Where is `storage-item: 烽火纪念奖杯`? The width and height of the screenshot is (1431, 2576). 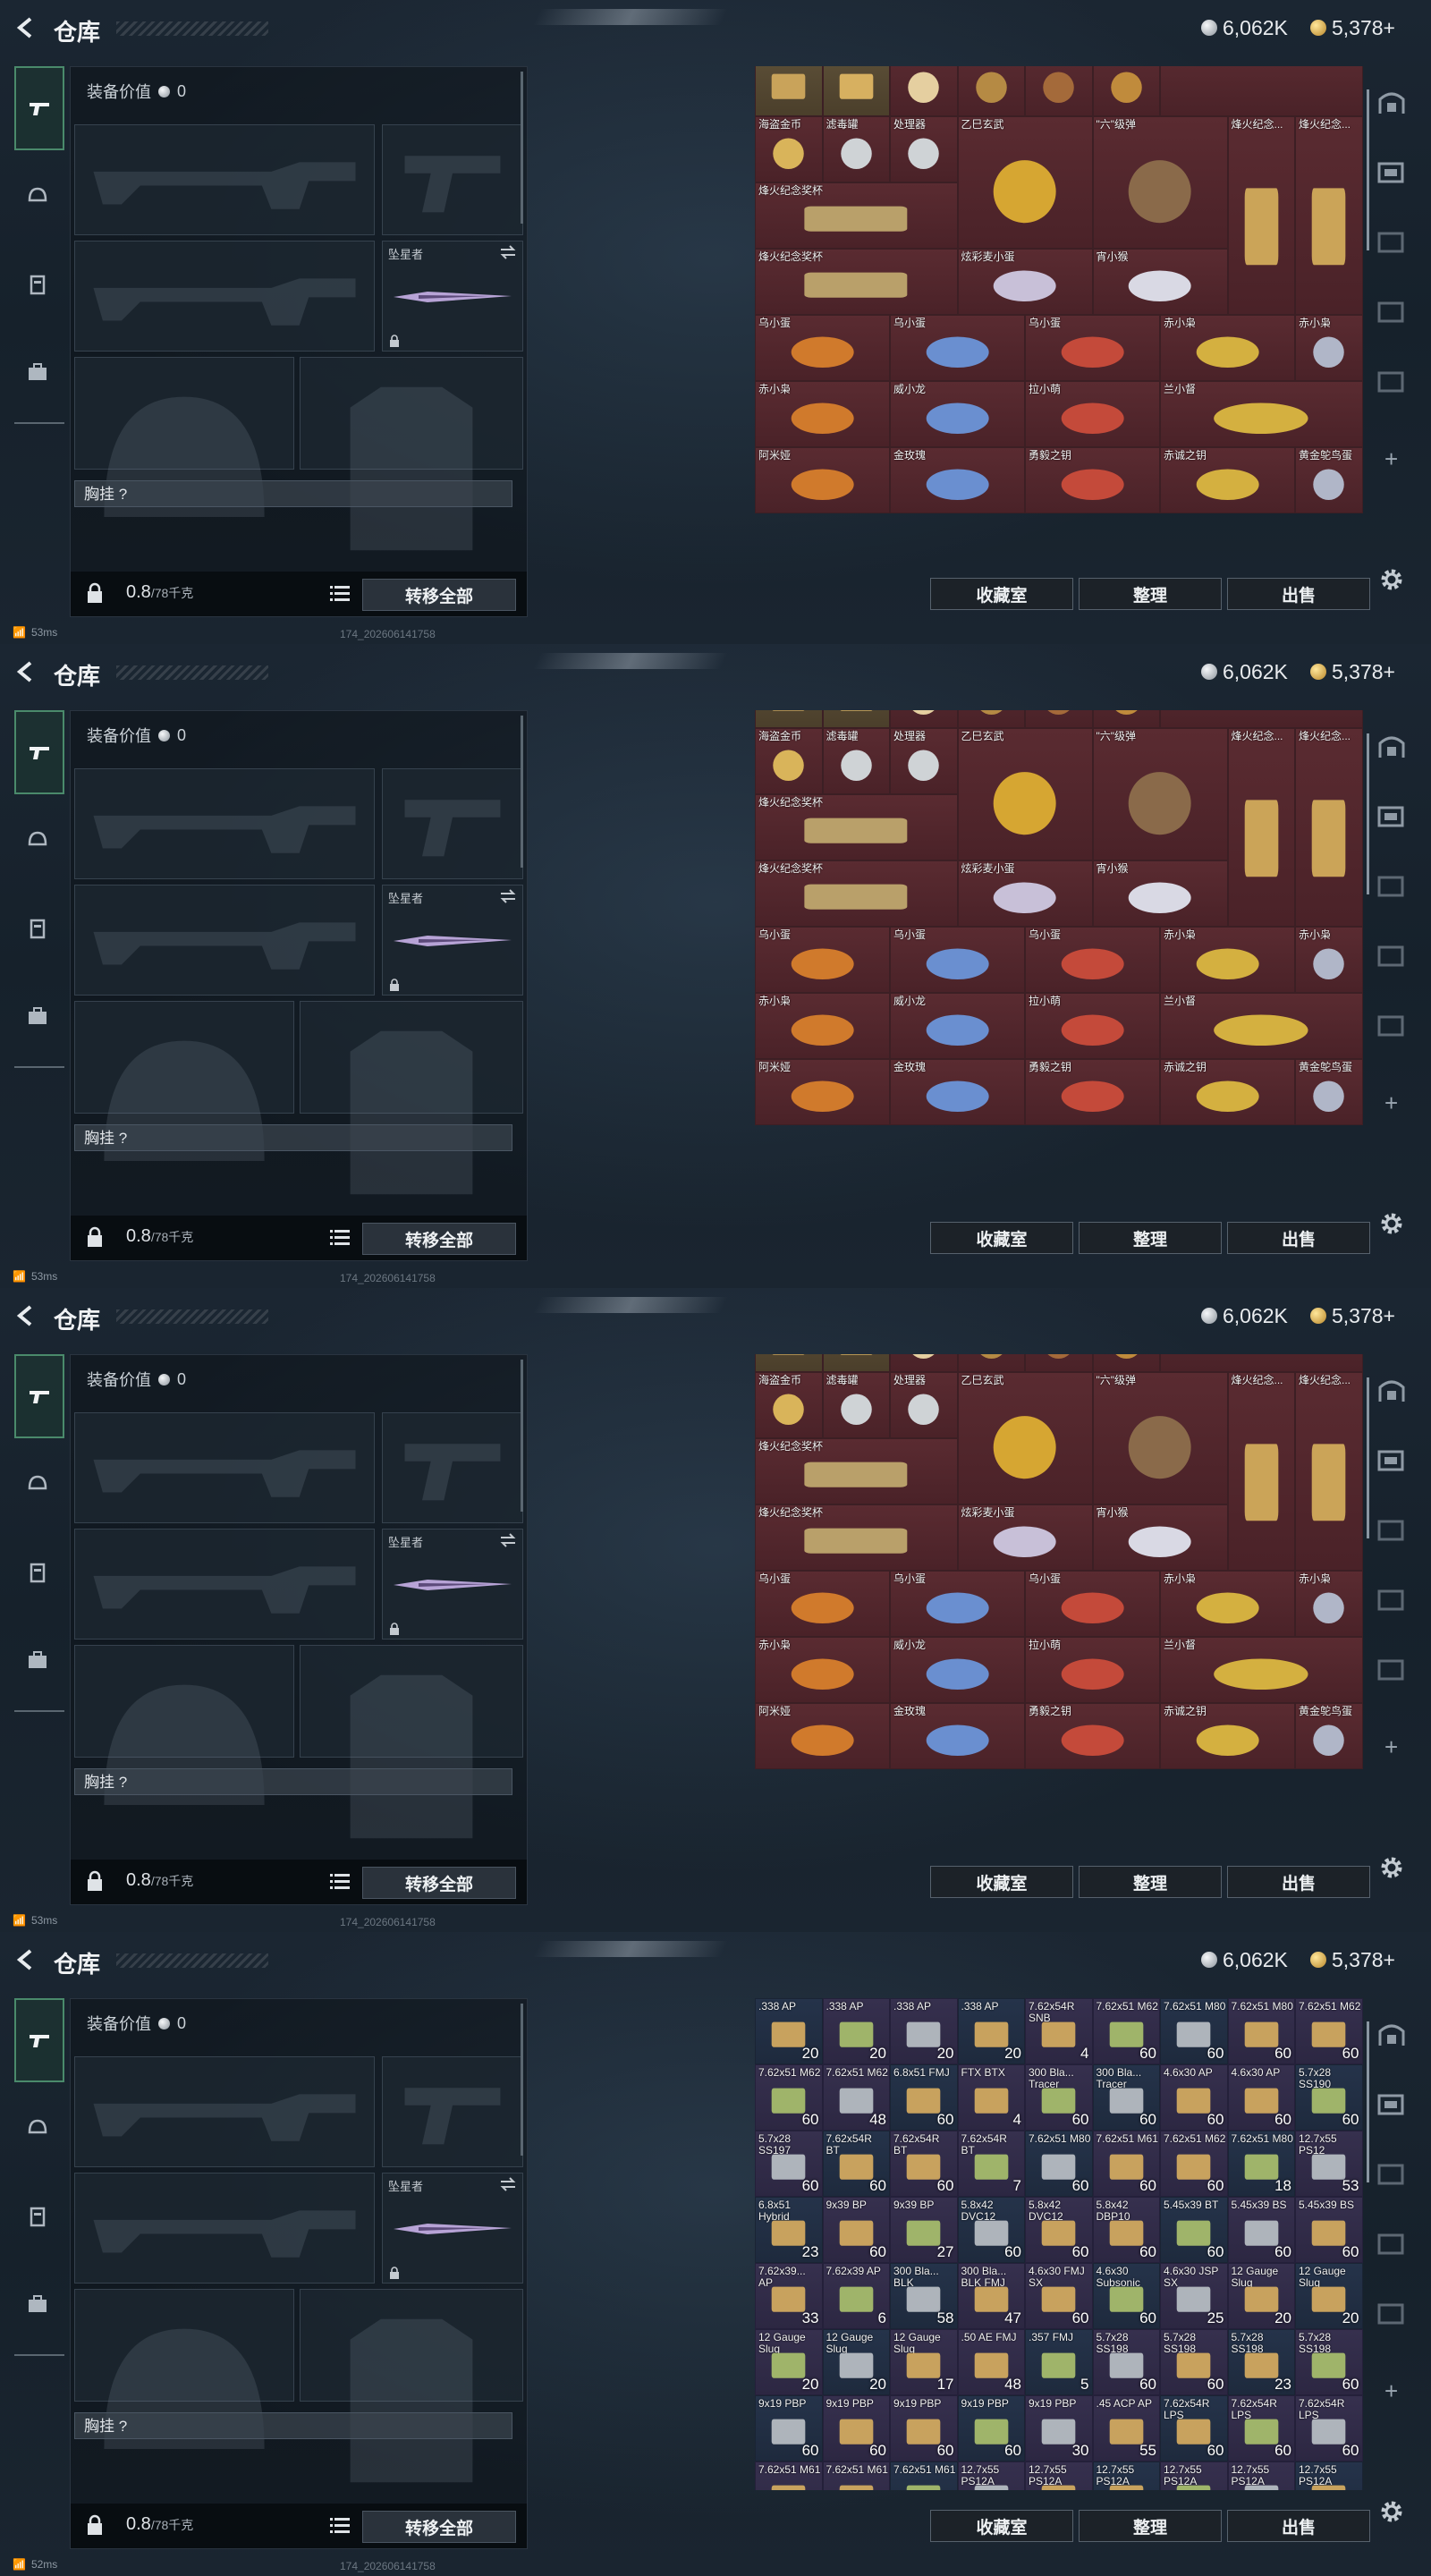
storage-item: 烽火纪念奖杯 is located at coordinates (857, 215).